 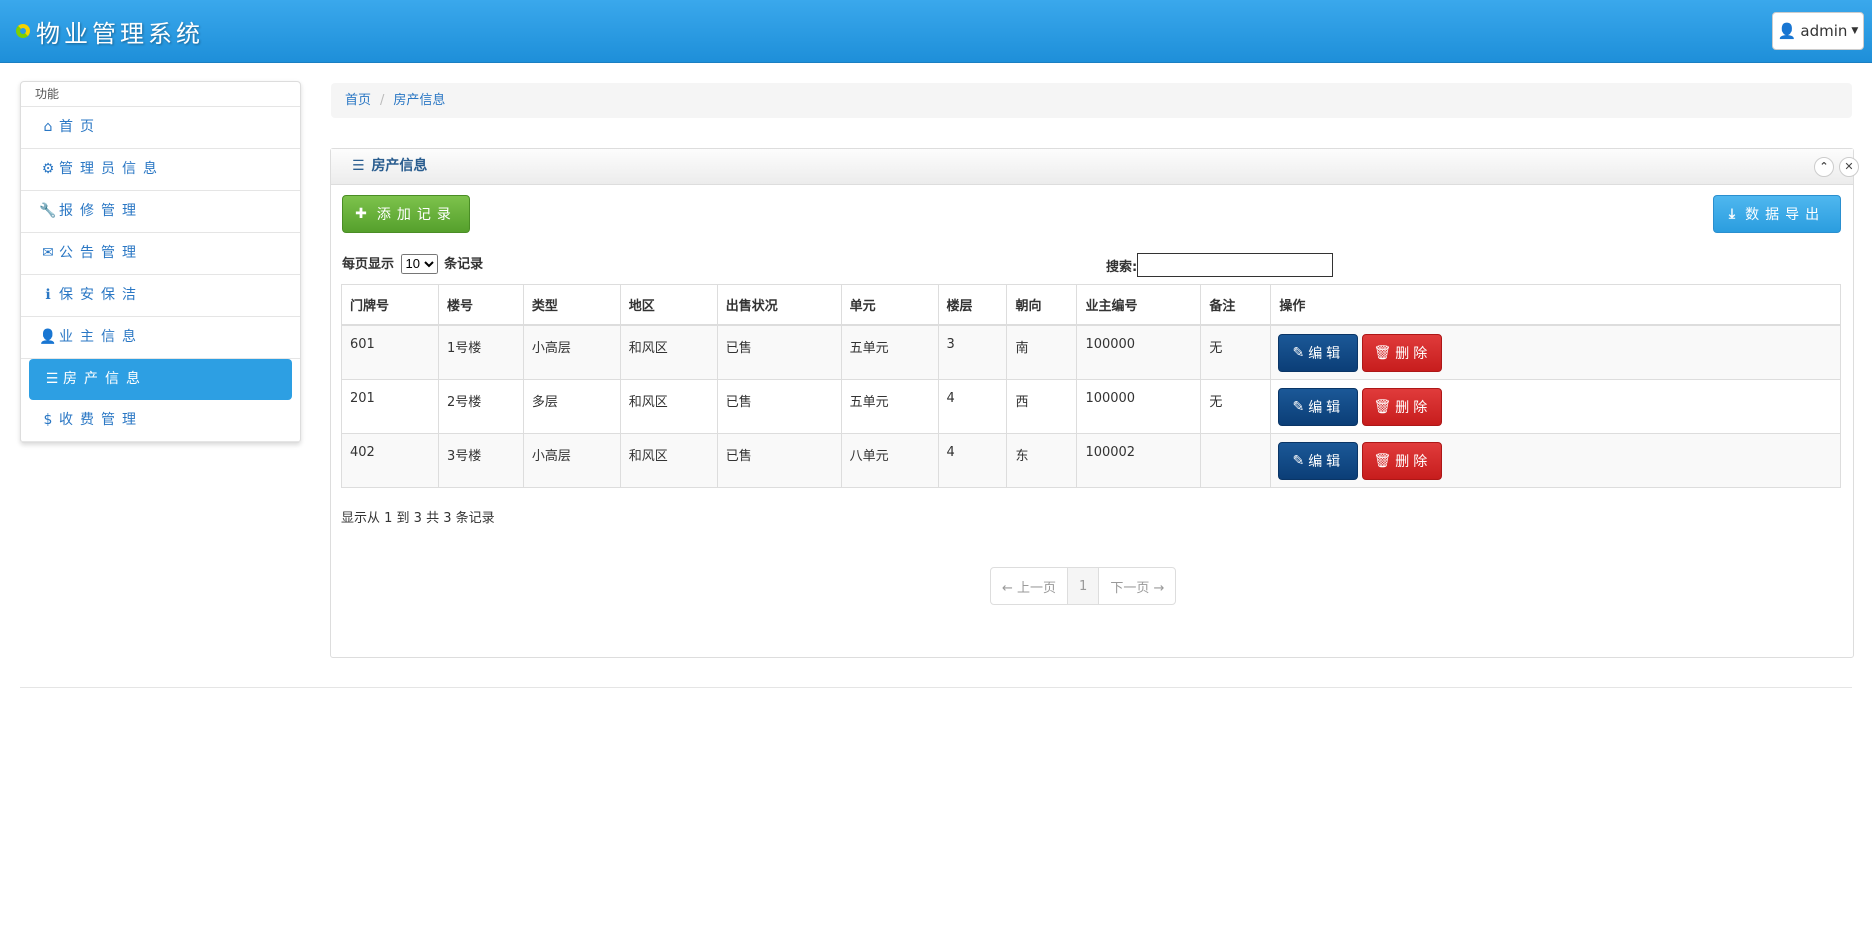 I want to click on edit-icon: ✎, so click(x=1298, y=460).